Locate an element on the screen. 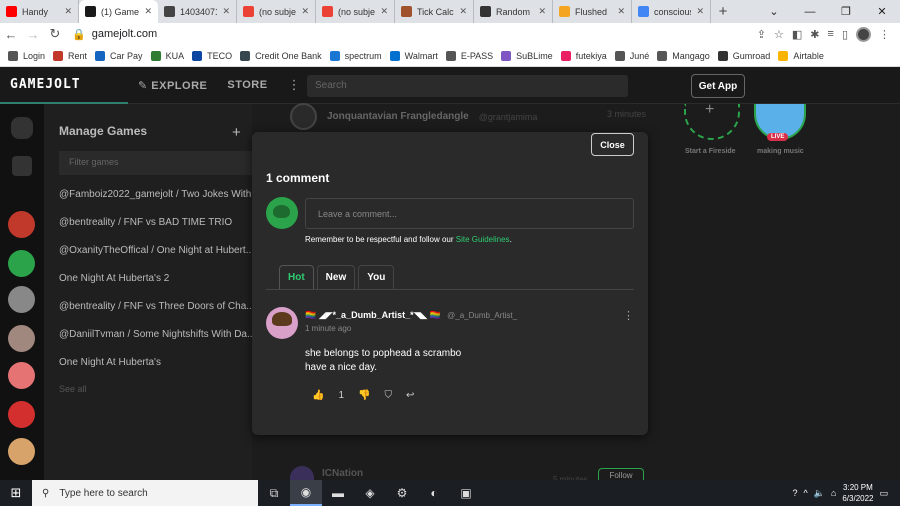 This screenshot has width=900, height=506. extension-icon: ◧ is located at coordinates (797, 34).